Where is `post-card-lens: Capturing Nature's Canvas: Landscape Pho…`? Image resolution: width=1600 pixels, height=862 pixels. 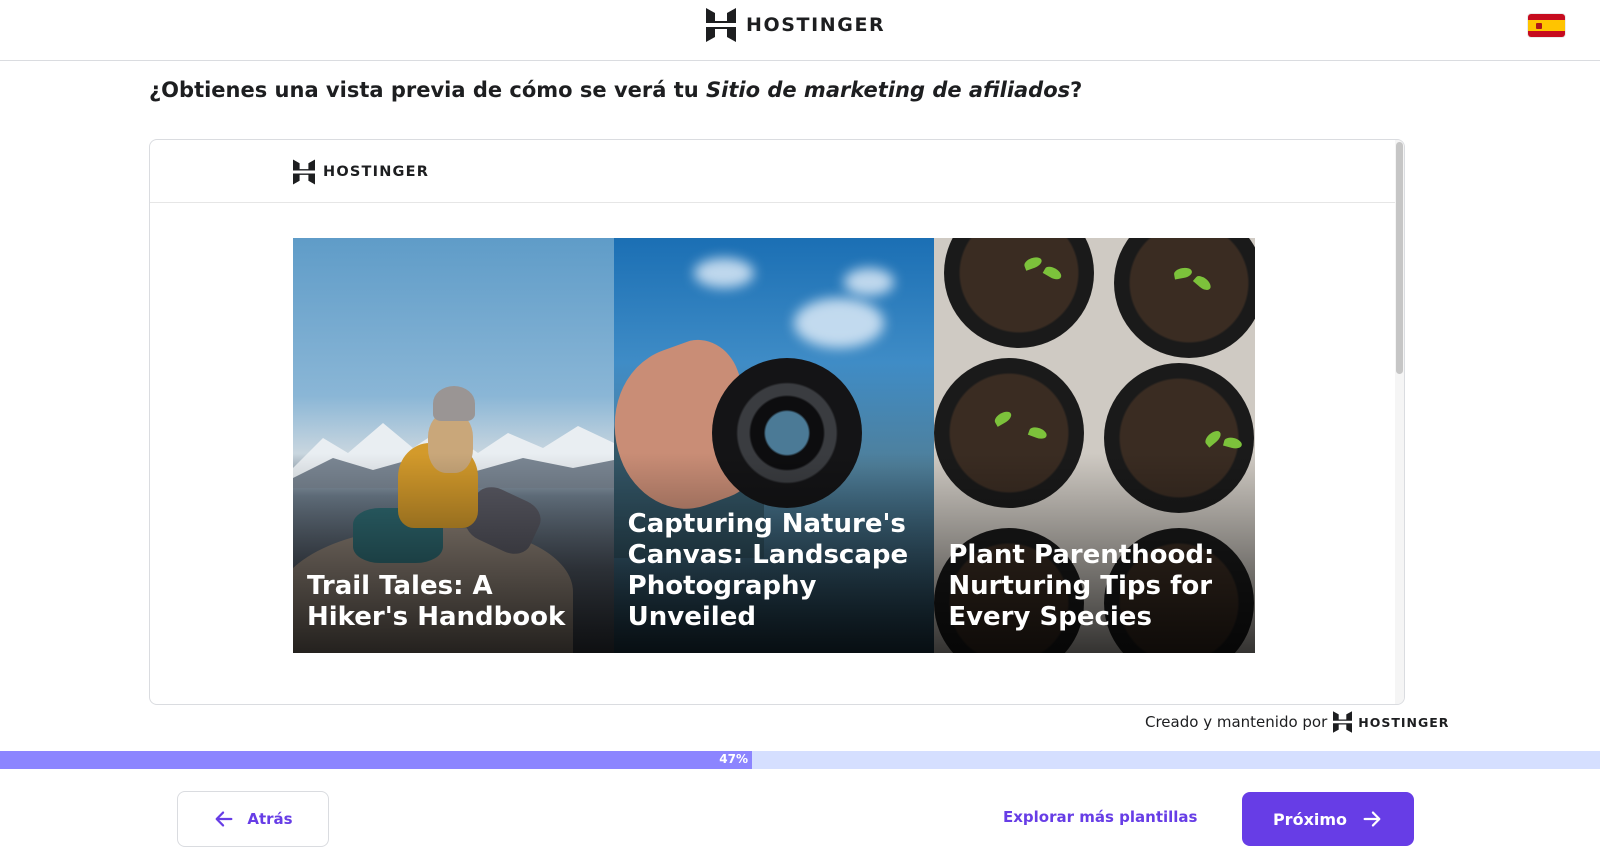
post-card-lens: Capturing Nature's Canvas: Landscape Pho… is located at coordinates (774, 445).